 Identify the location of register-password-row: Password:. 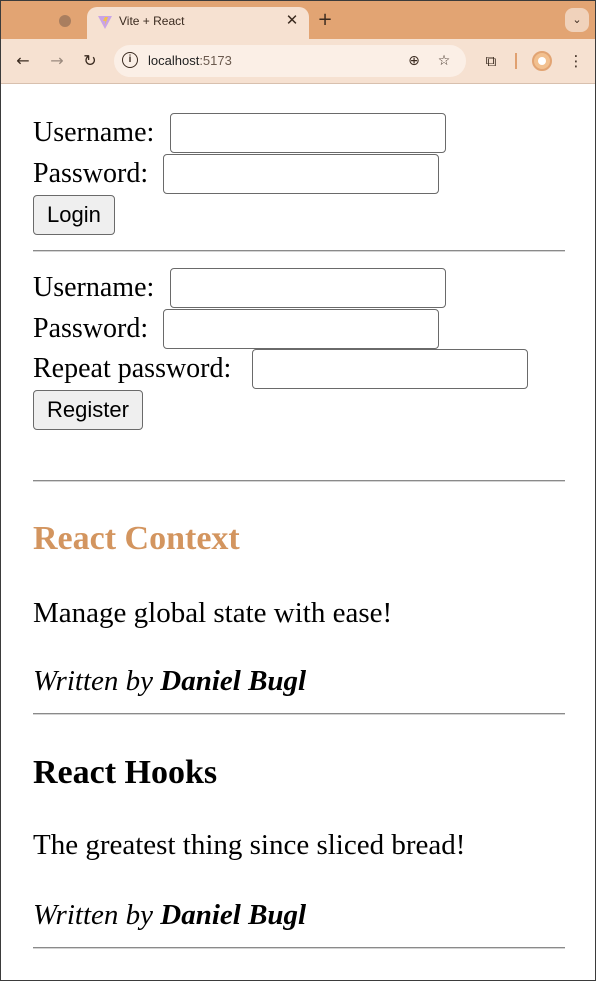
(299, 329).